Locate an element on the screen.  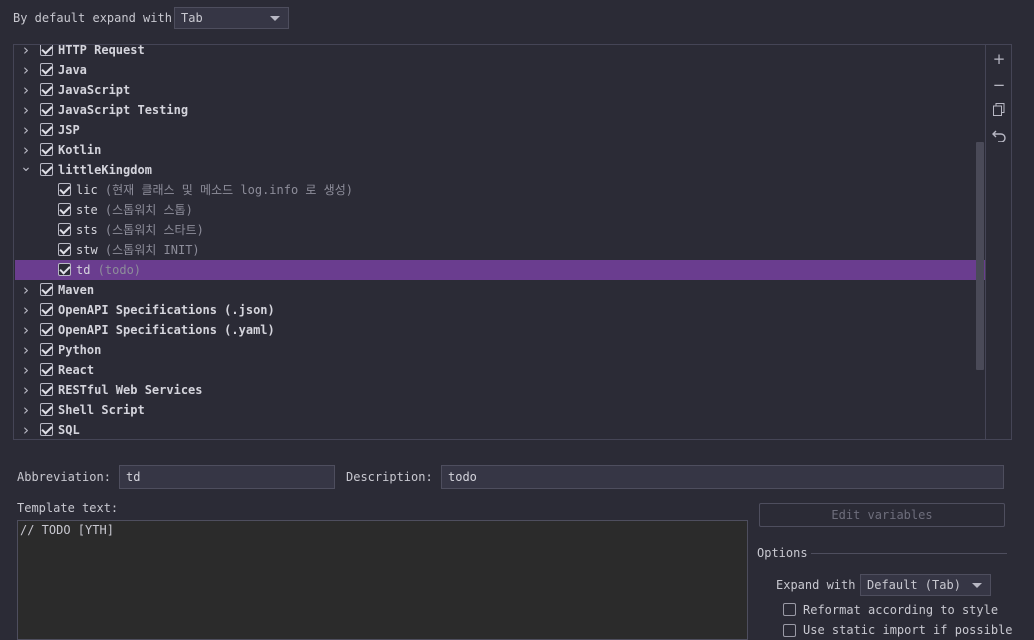
tree-group-row: › HTTP Request is located at coordinates (500, 52).